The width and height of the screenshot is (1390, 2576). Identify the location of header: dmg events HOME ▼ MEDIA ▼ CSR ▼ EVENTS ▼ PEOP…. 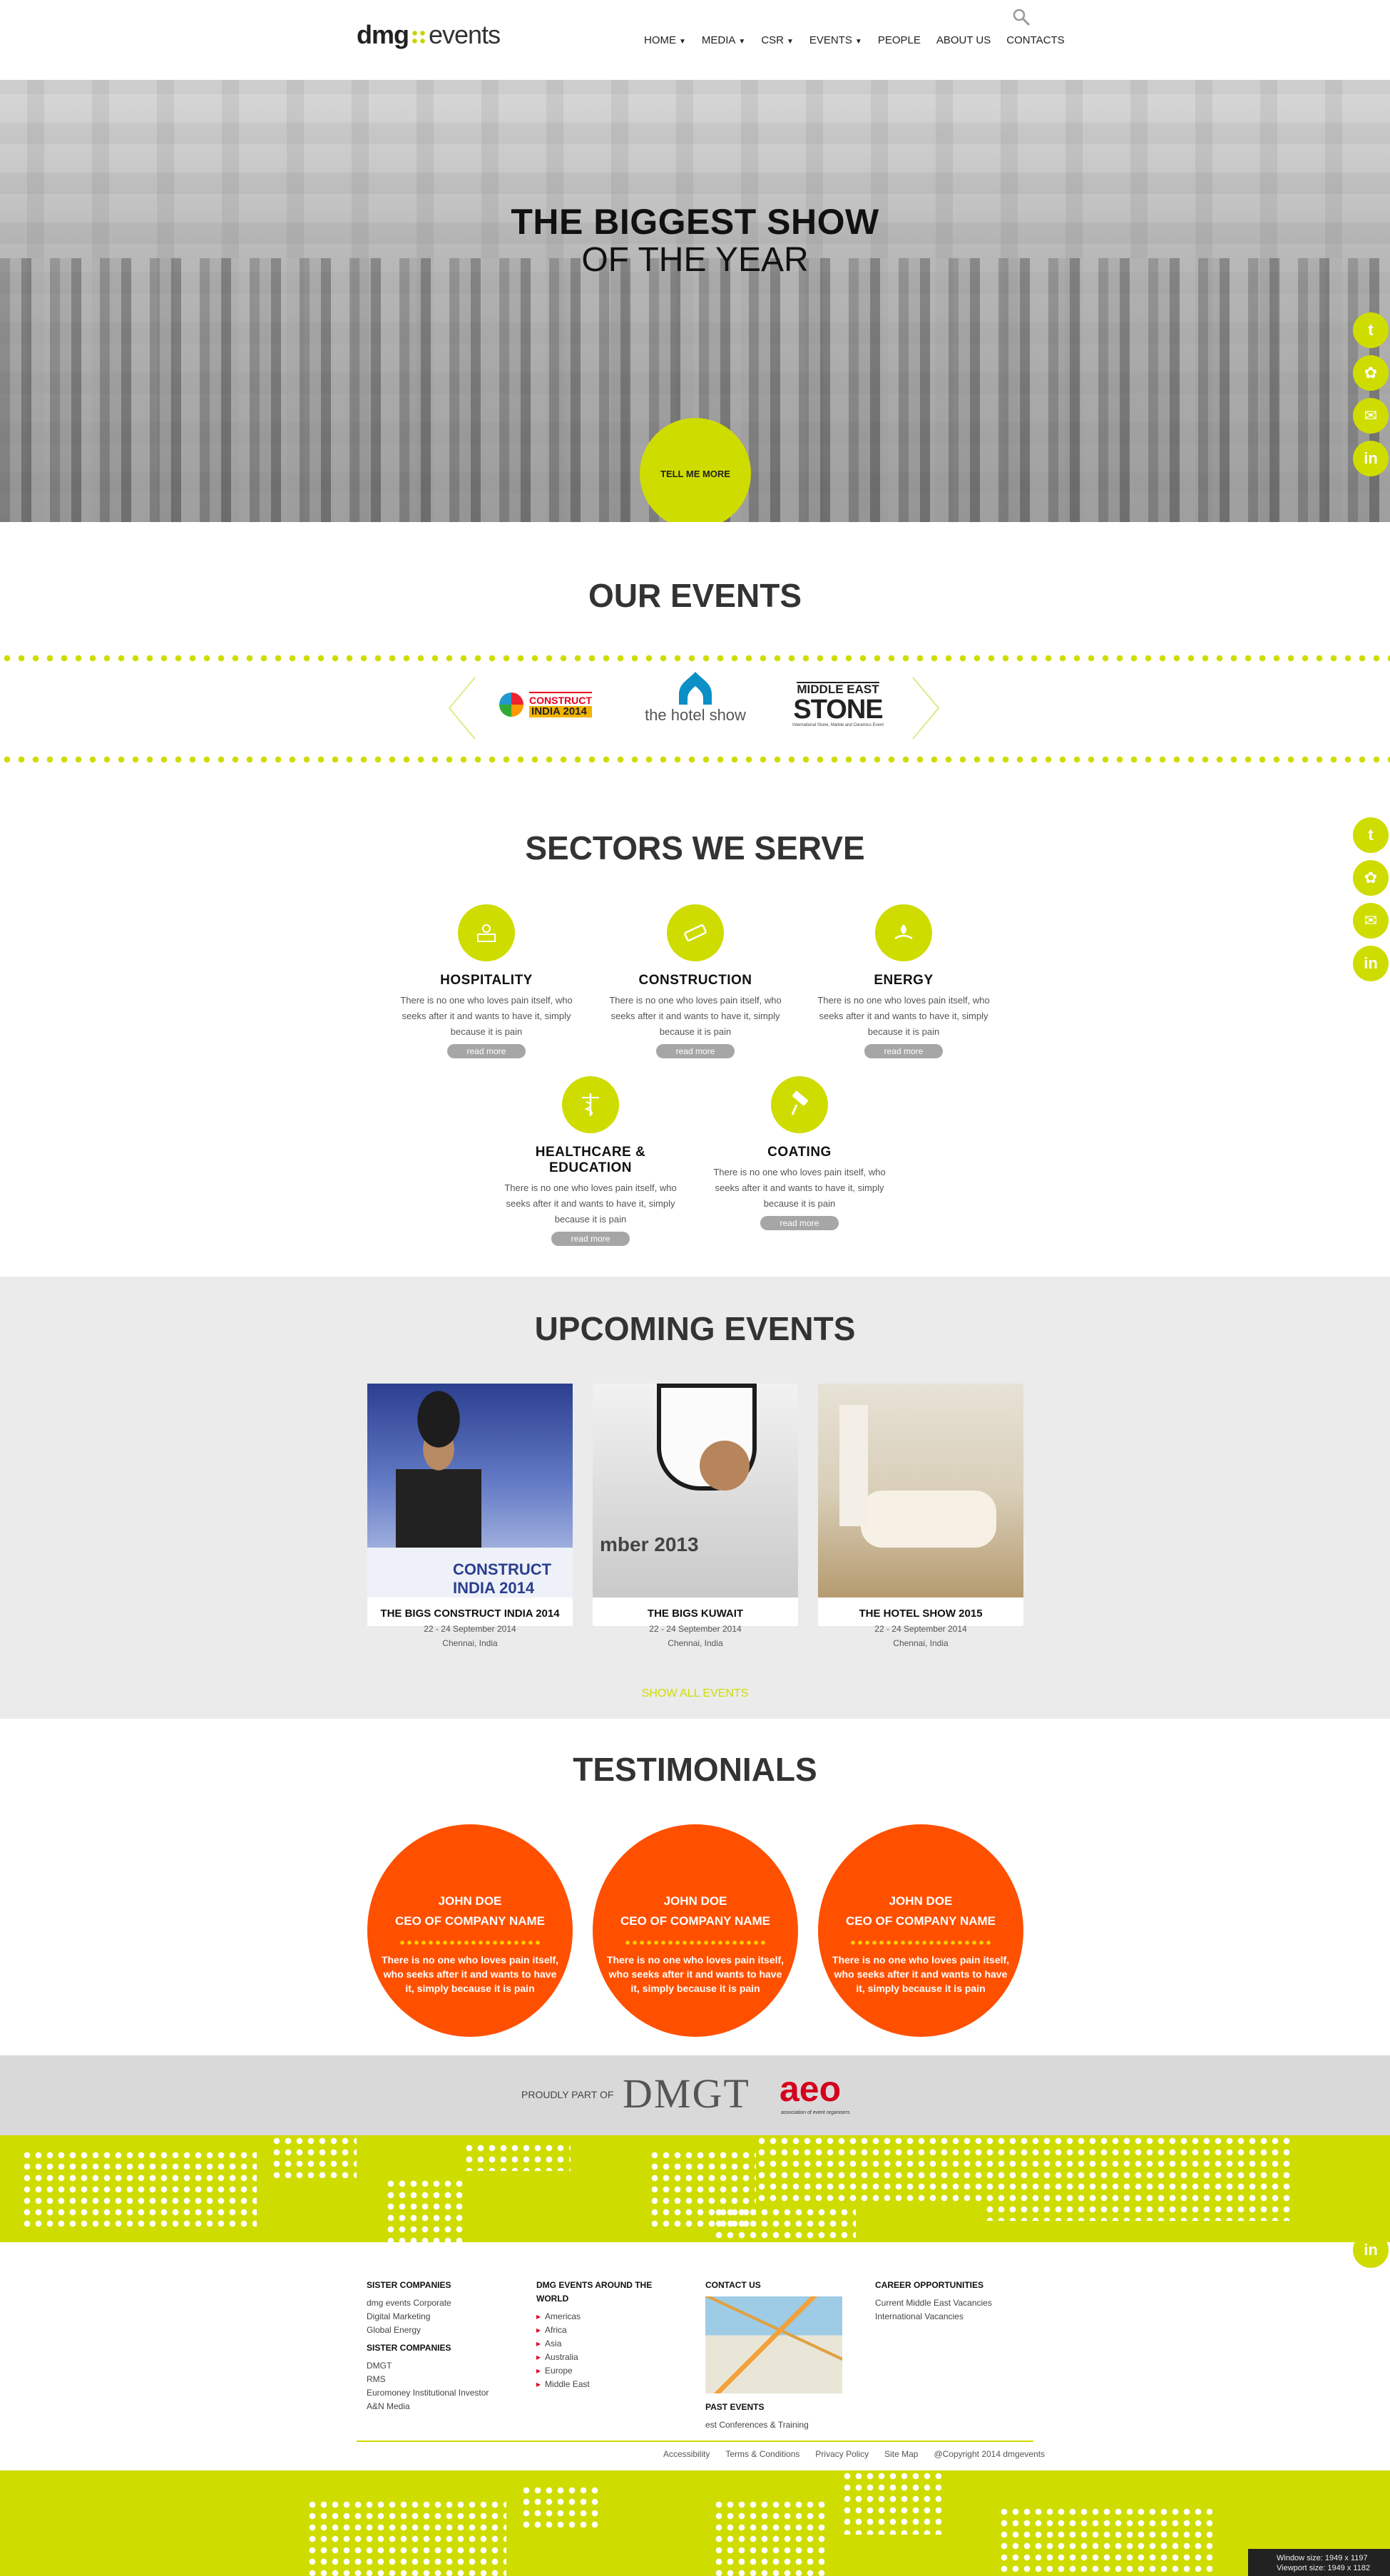
(695, 40).